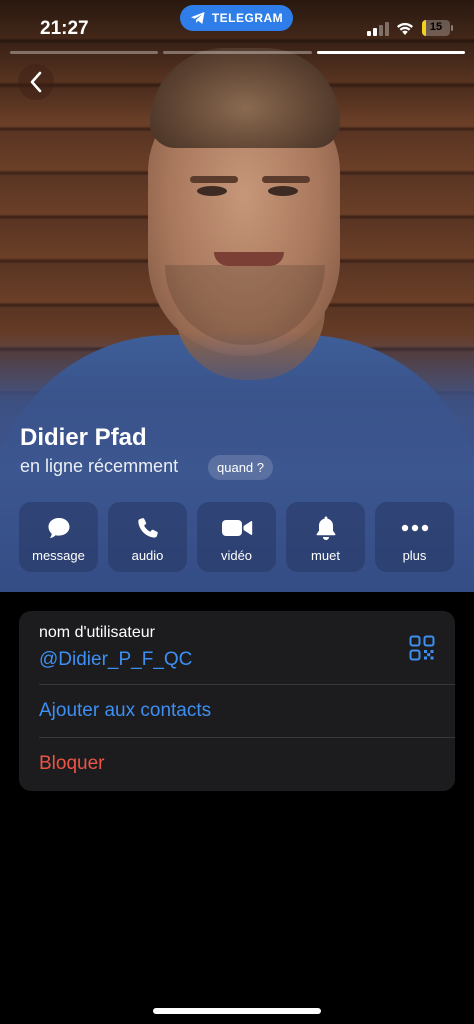 The image size is (474, 1024). I want to click on home-indicator, so click(237, 1011).